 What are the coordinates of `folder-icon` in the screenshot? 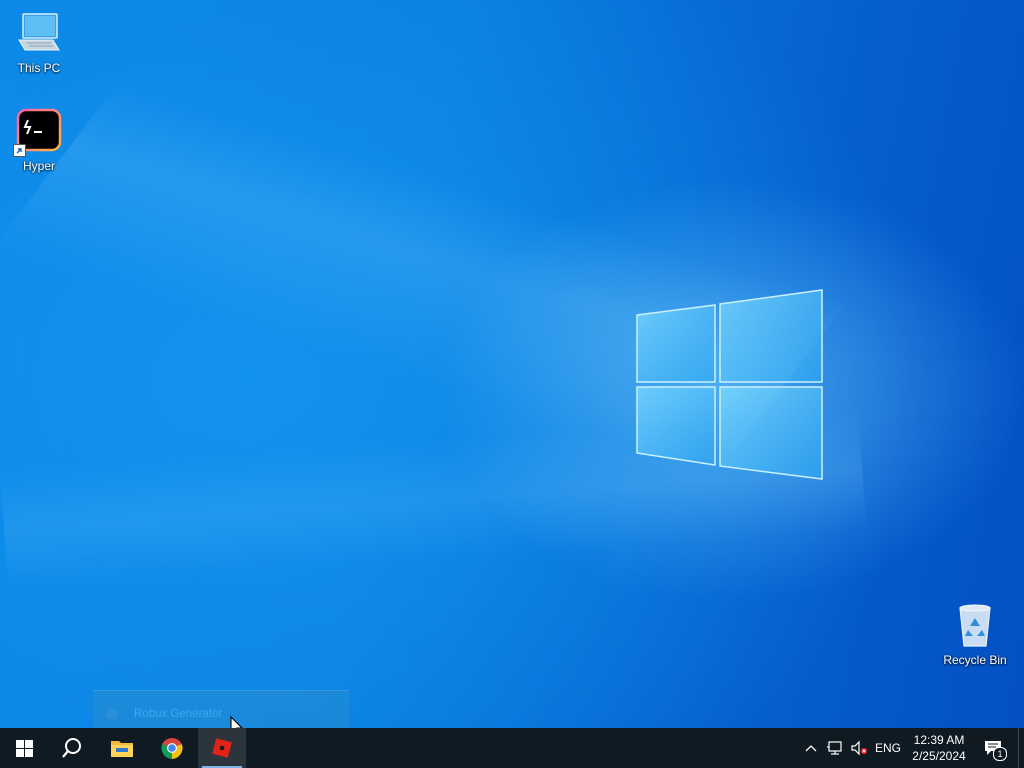 It's located at (122, 749).